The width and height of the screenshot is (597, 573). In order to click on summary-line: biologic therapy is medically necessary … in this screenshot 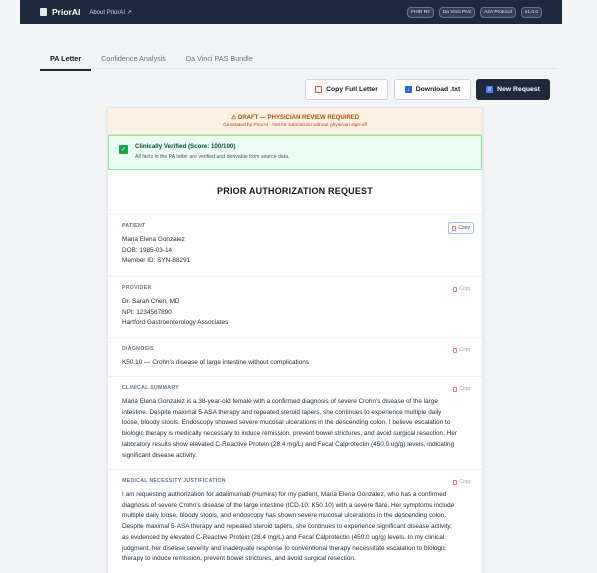, I will do `click(289, 434)`.